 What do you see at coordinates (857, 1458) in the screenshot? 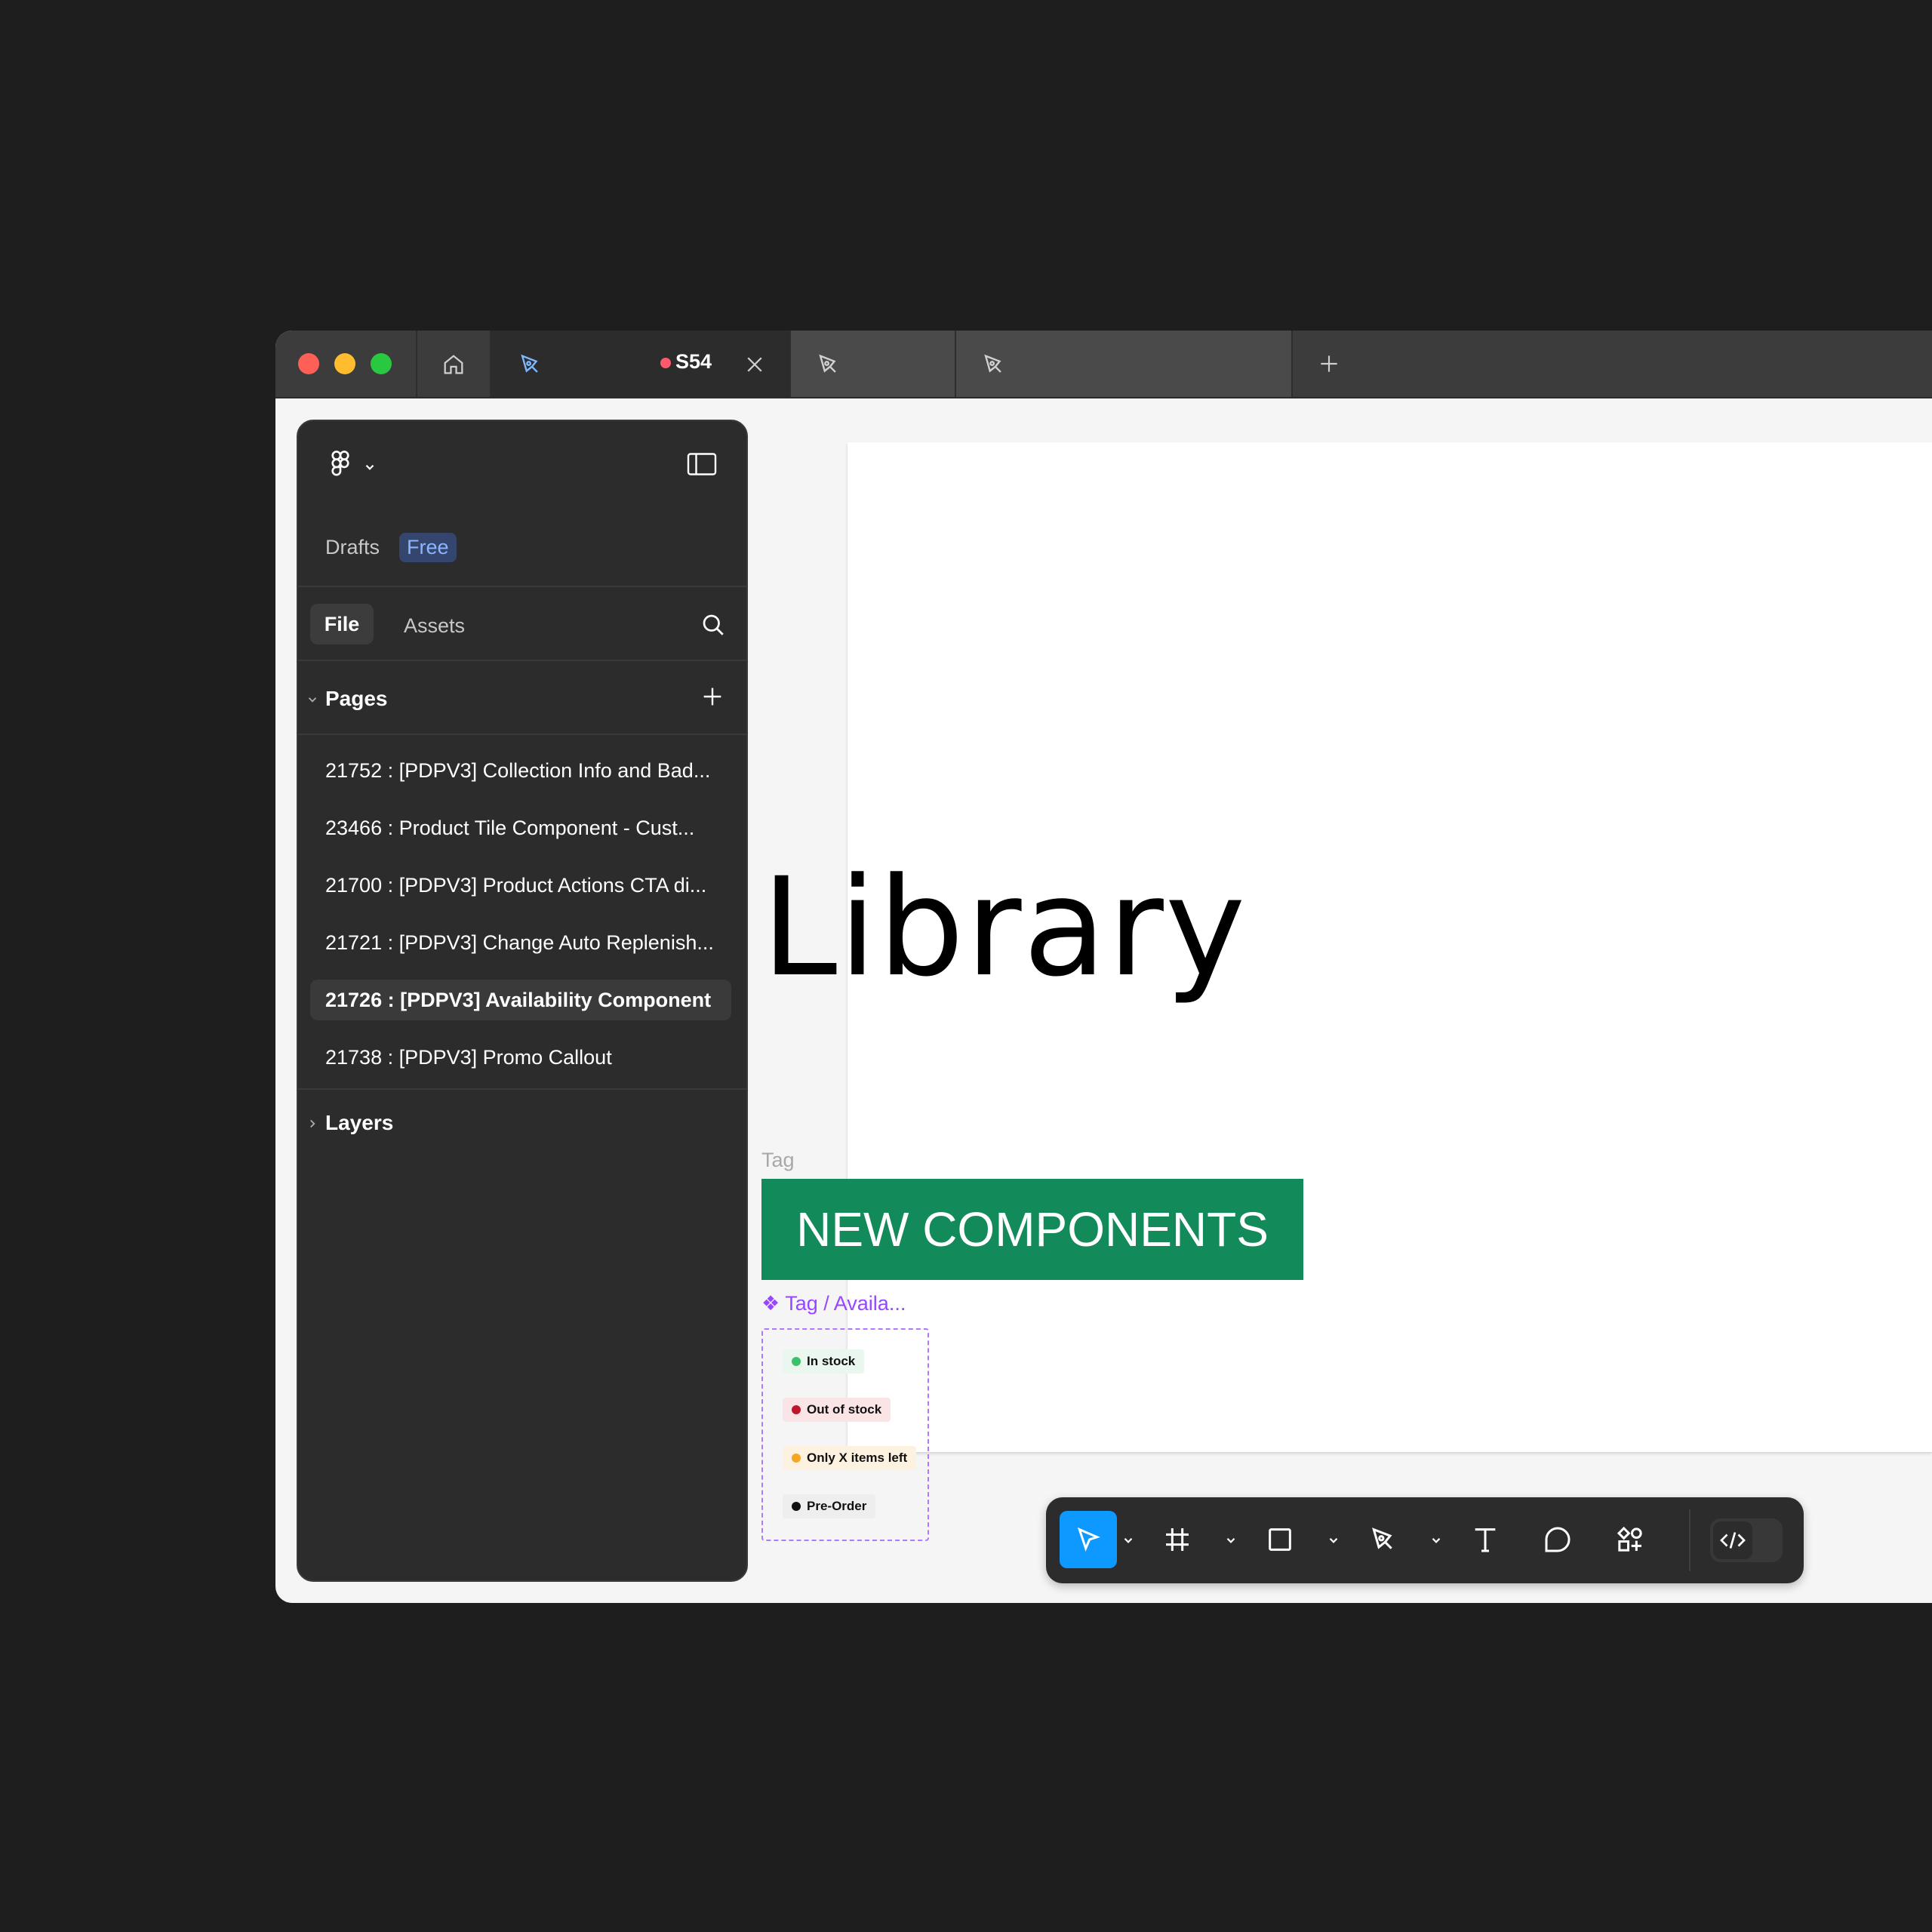
I see `chip-label: Only X items left` at bounding box center [857, 1458].